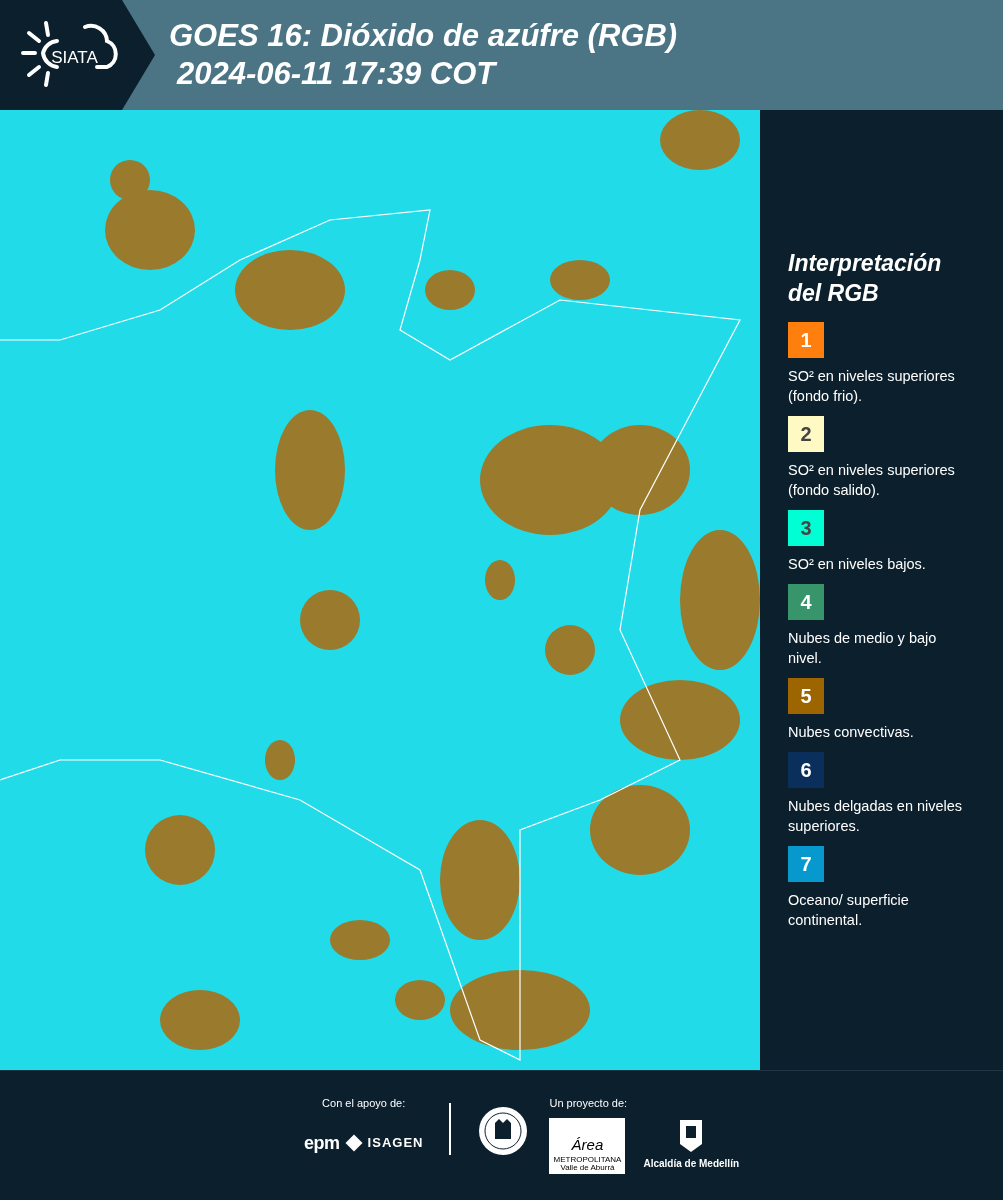 This screenshot has width=1003, height=1200. What do you see at coordinates (691, 1135) in the screenshot?
I see `coat-of-arms-icon` at bounding box center [691, 1135].